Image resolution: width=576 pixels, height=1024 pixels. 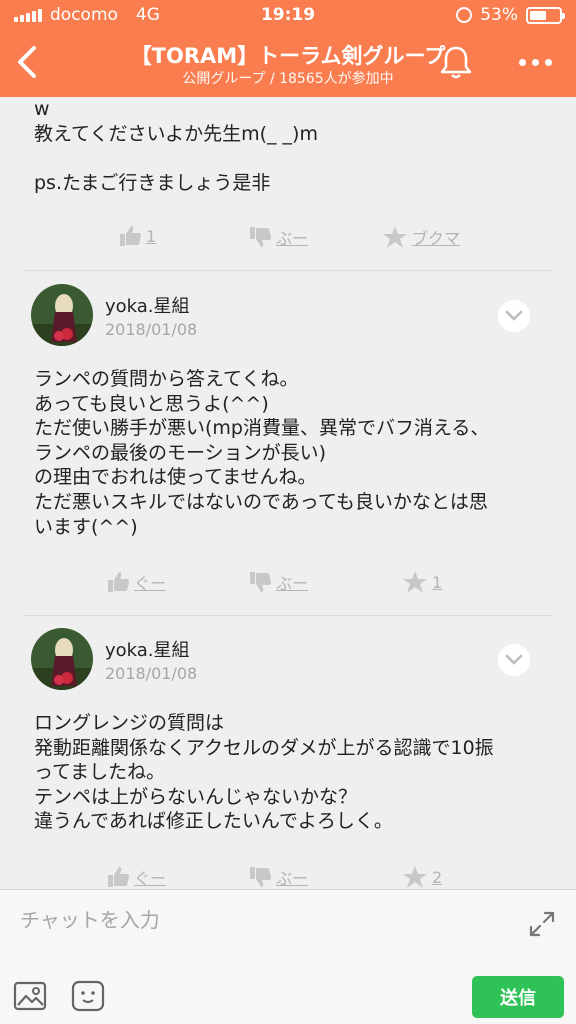 I want to click on post-actions: ぐー ぶー 1, so click(x=288, y=585).